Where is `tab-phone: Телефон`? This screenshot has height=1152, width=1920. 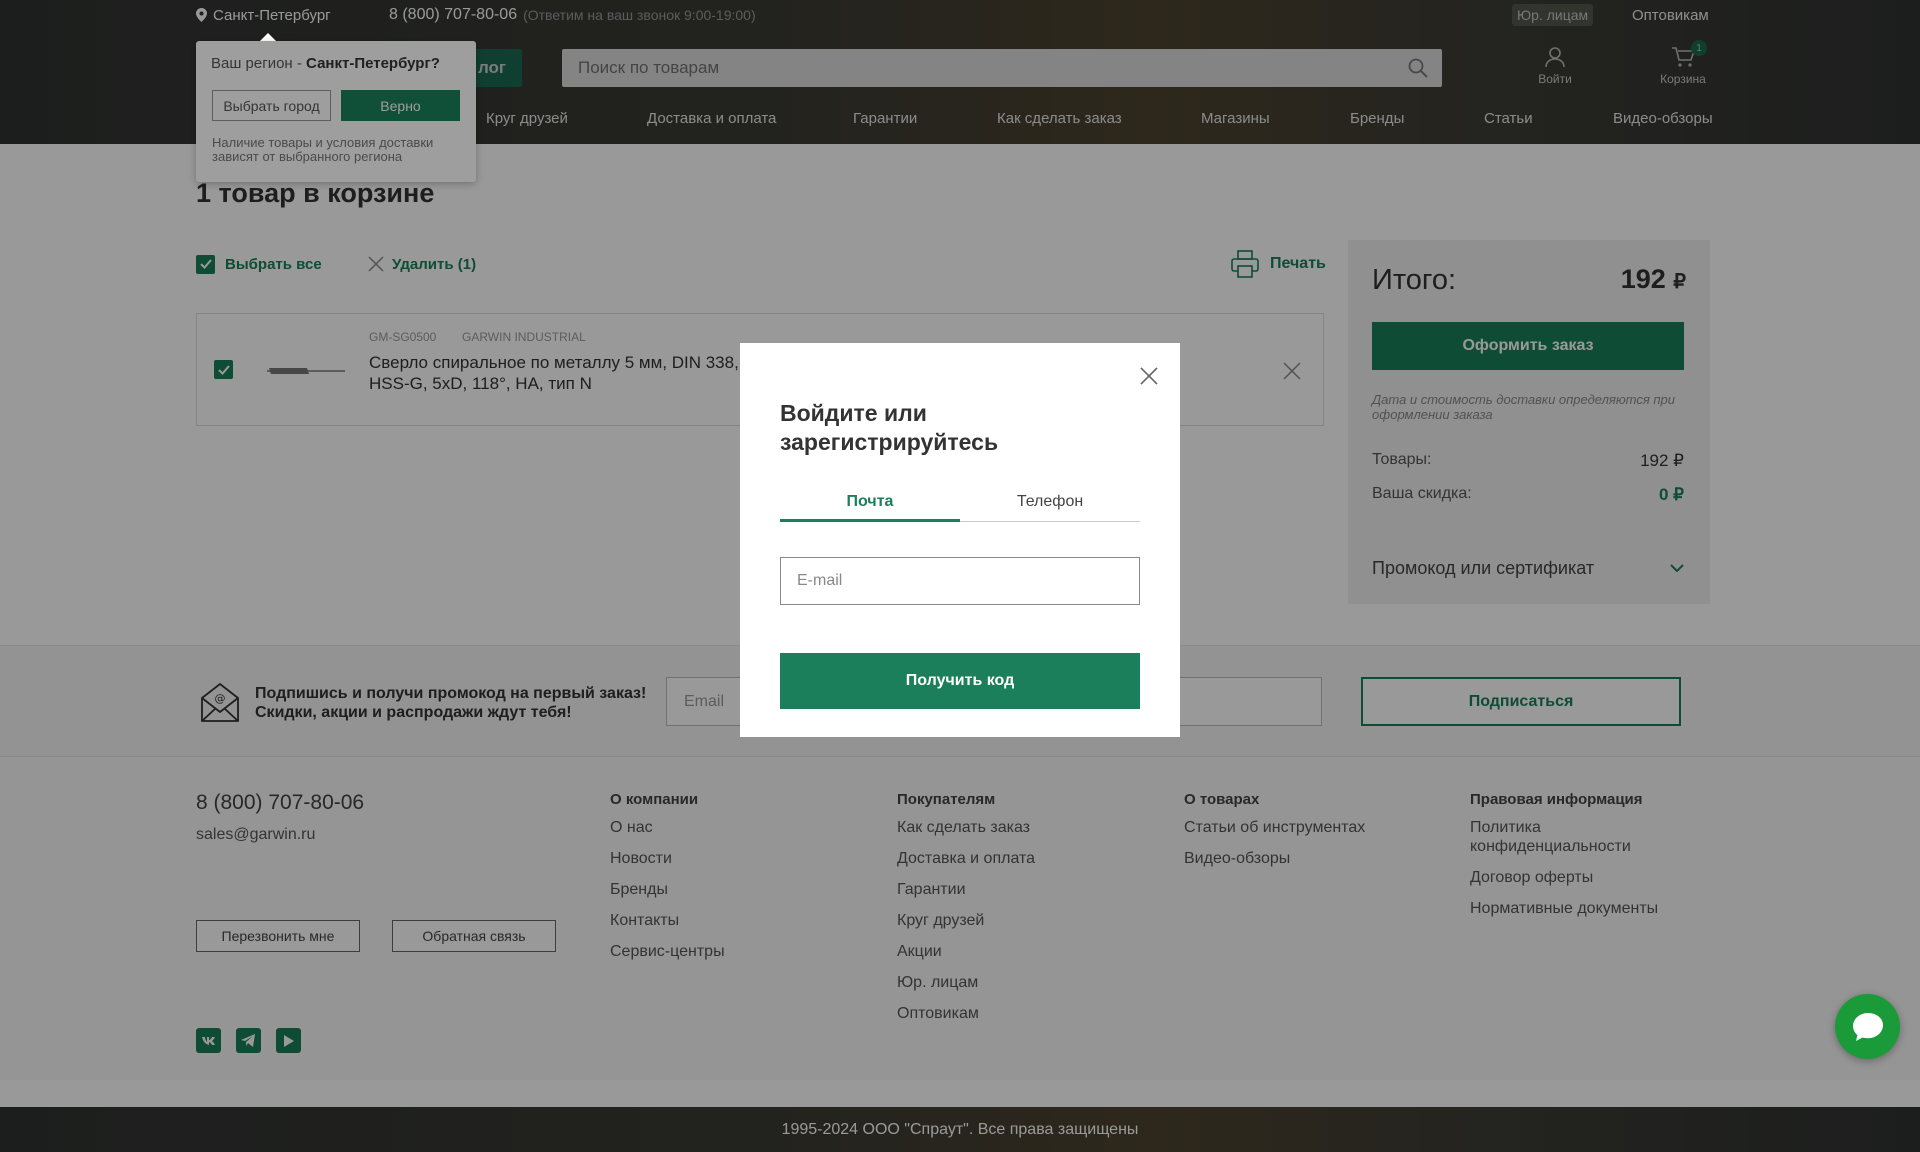 tab-phone: Телефон is located at coordinates (1050, 502).